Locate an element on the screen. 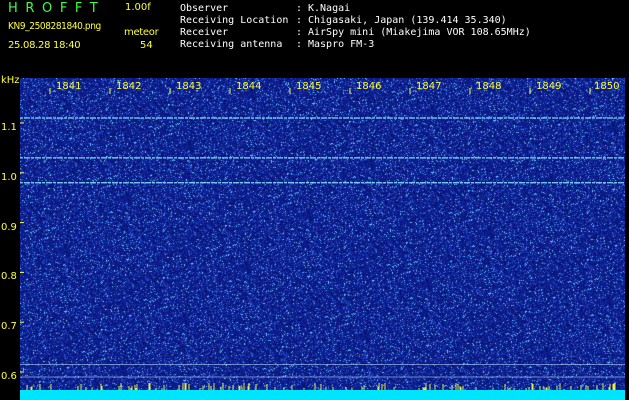  version-label: 1.00f is located at coordinates (138, 7).